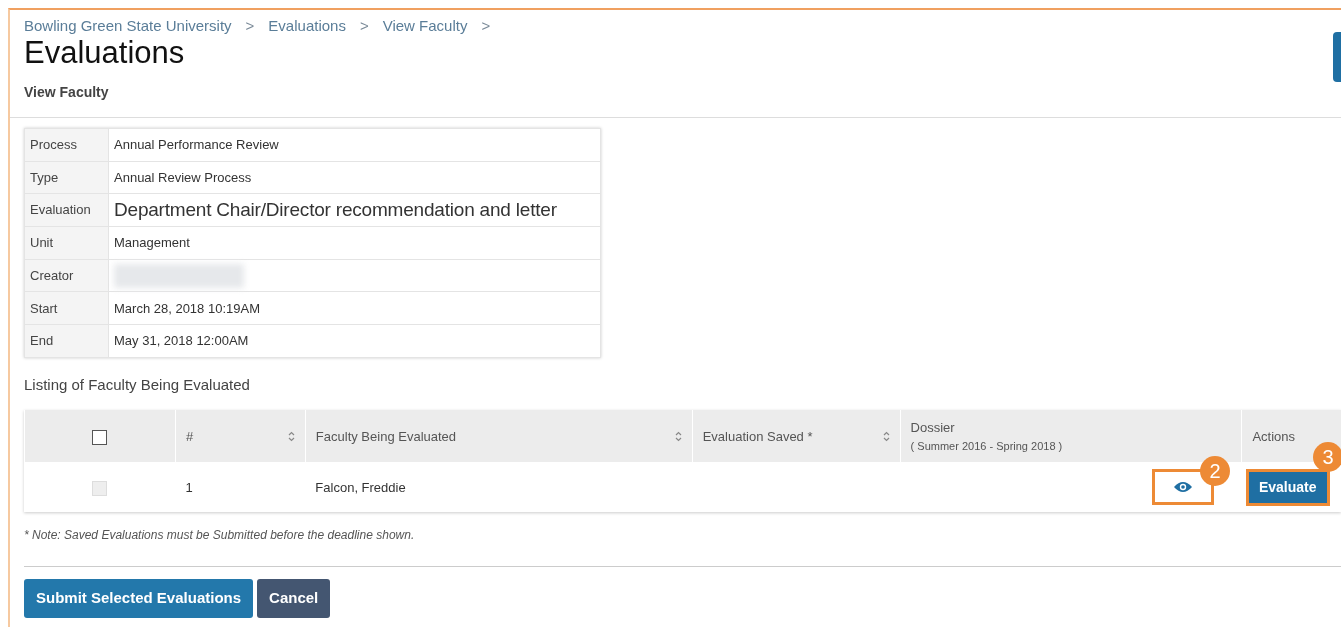  What do you see at coordinates (499, 487) in the screenshot?
I see `table-cell: Falcon, Freddie` at bounding box center [499, 487].